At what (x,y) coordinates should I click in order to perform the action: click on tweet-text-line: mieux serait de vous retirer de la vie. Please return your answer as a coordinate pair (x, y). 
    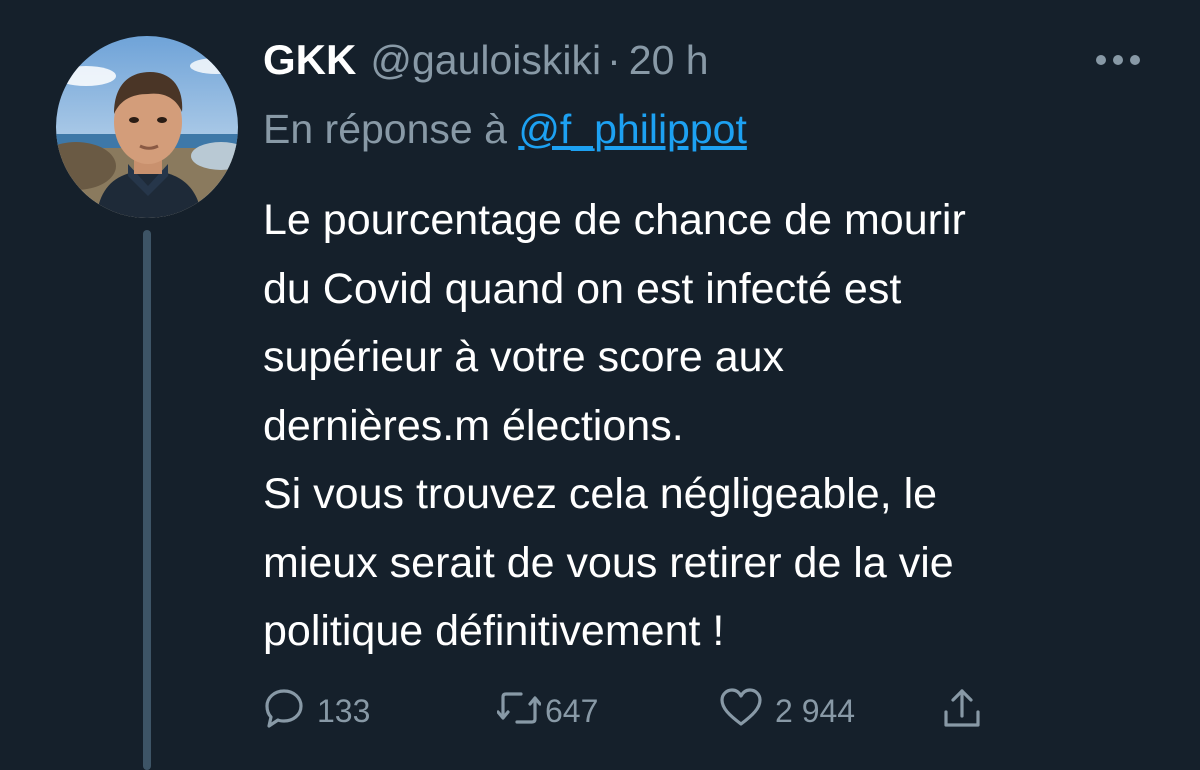
    Looking at the image, I should click on (608, 562).